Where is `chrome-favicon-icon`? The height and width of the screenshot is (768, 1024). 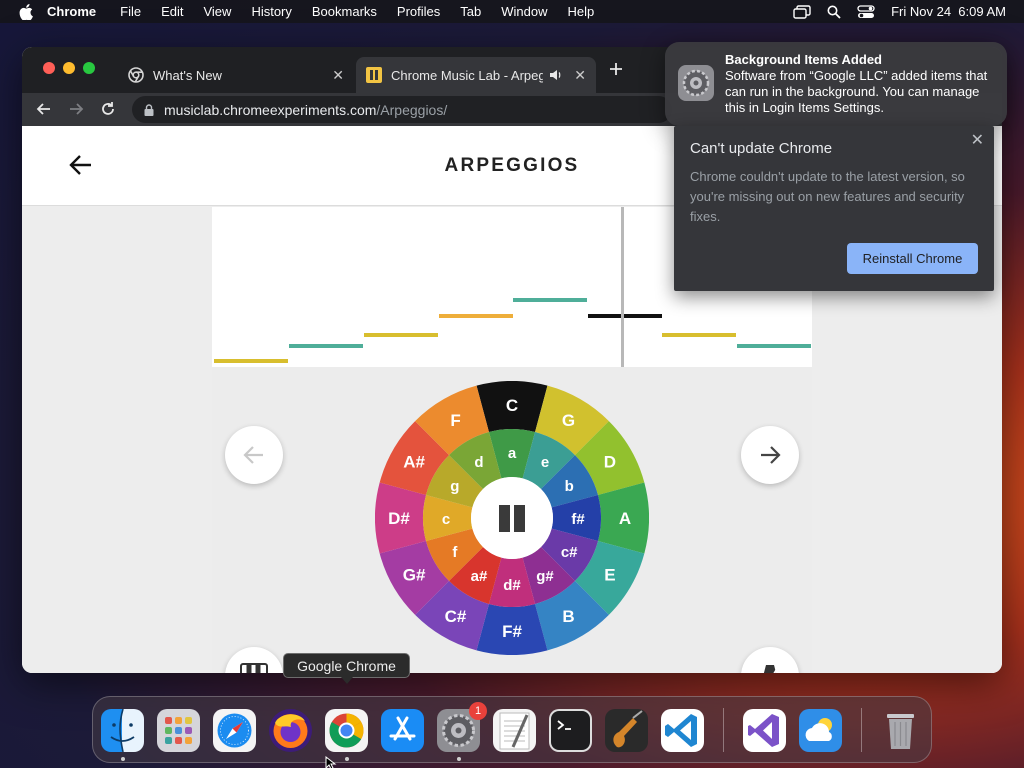 chrome-favicon-icon is located at coordinates (136, 75).